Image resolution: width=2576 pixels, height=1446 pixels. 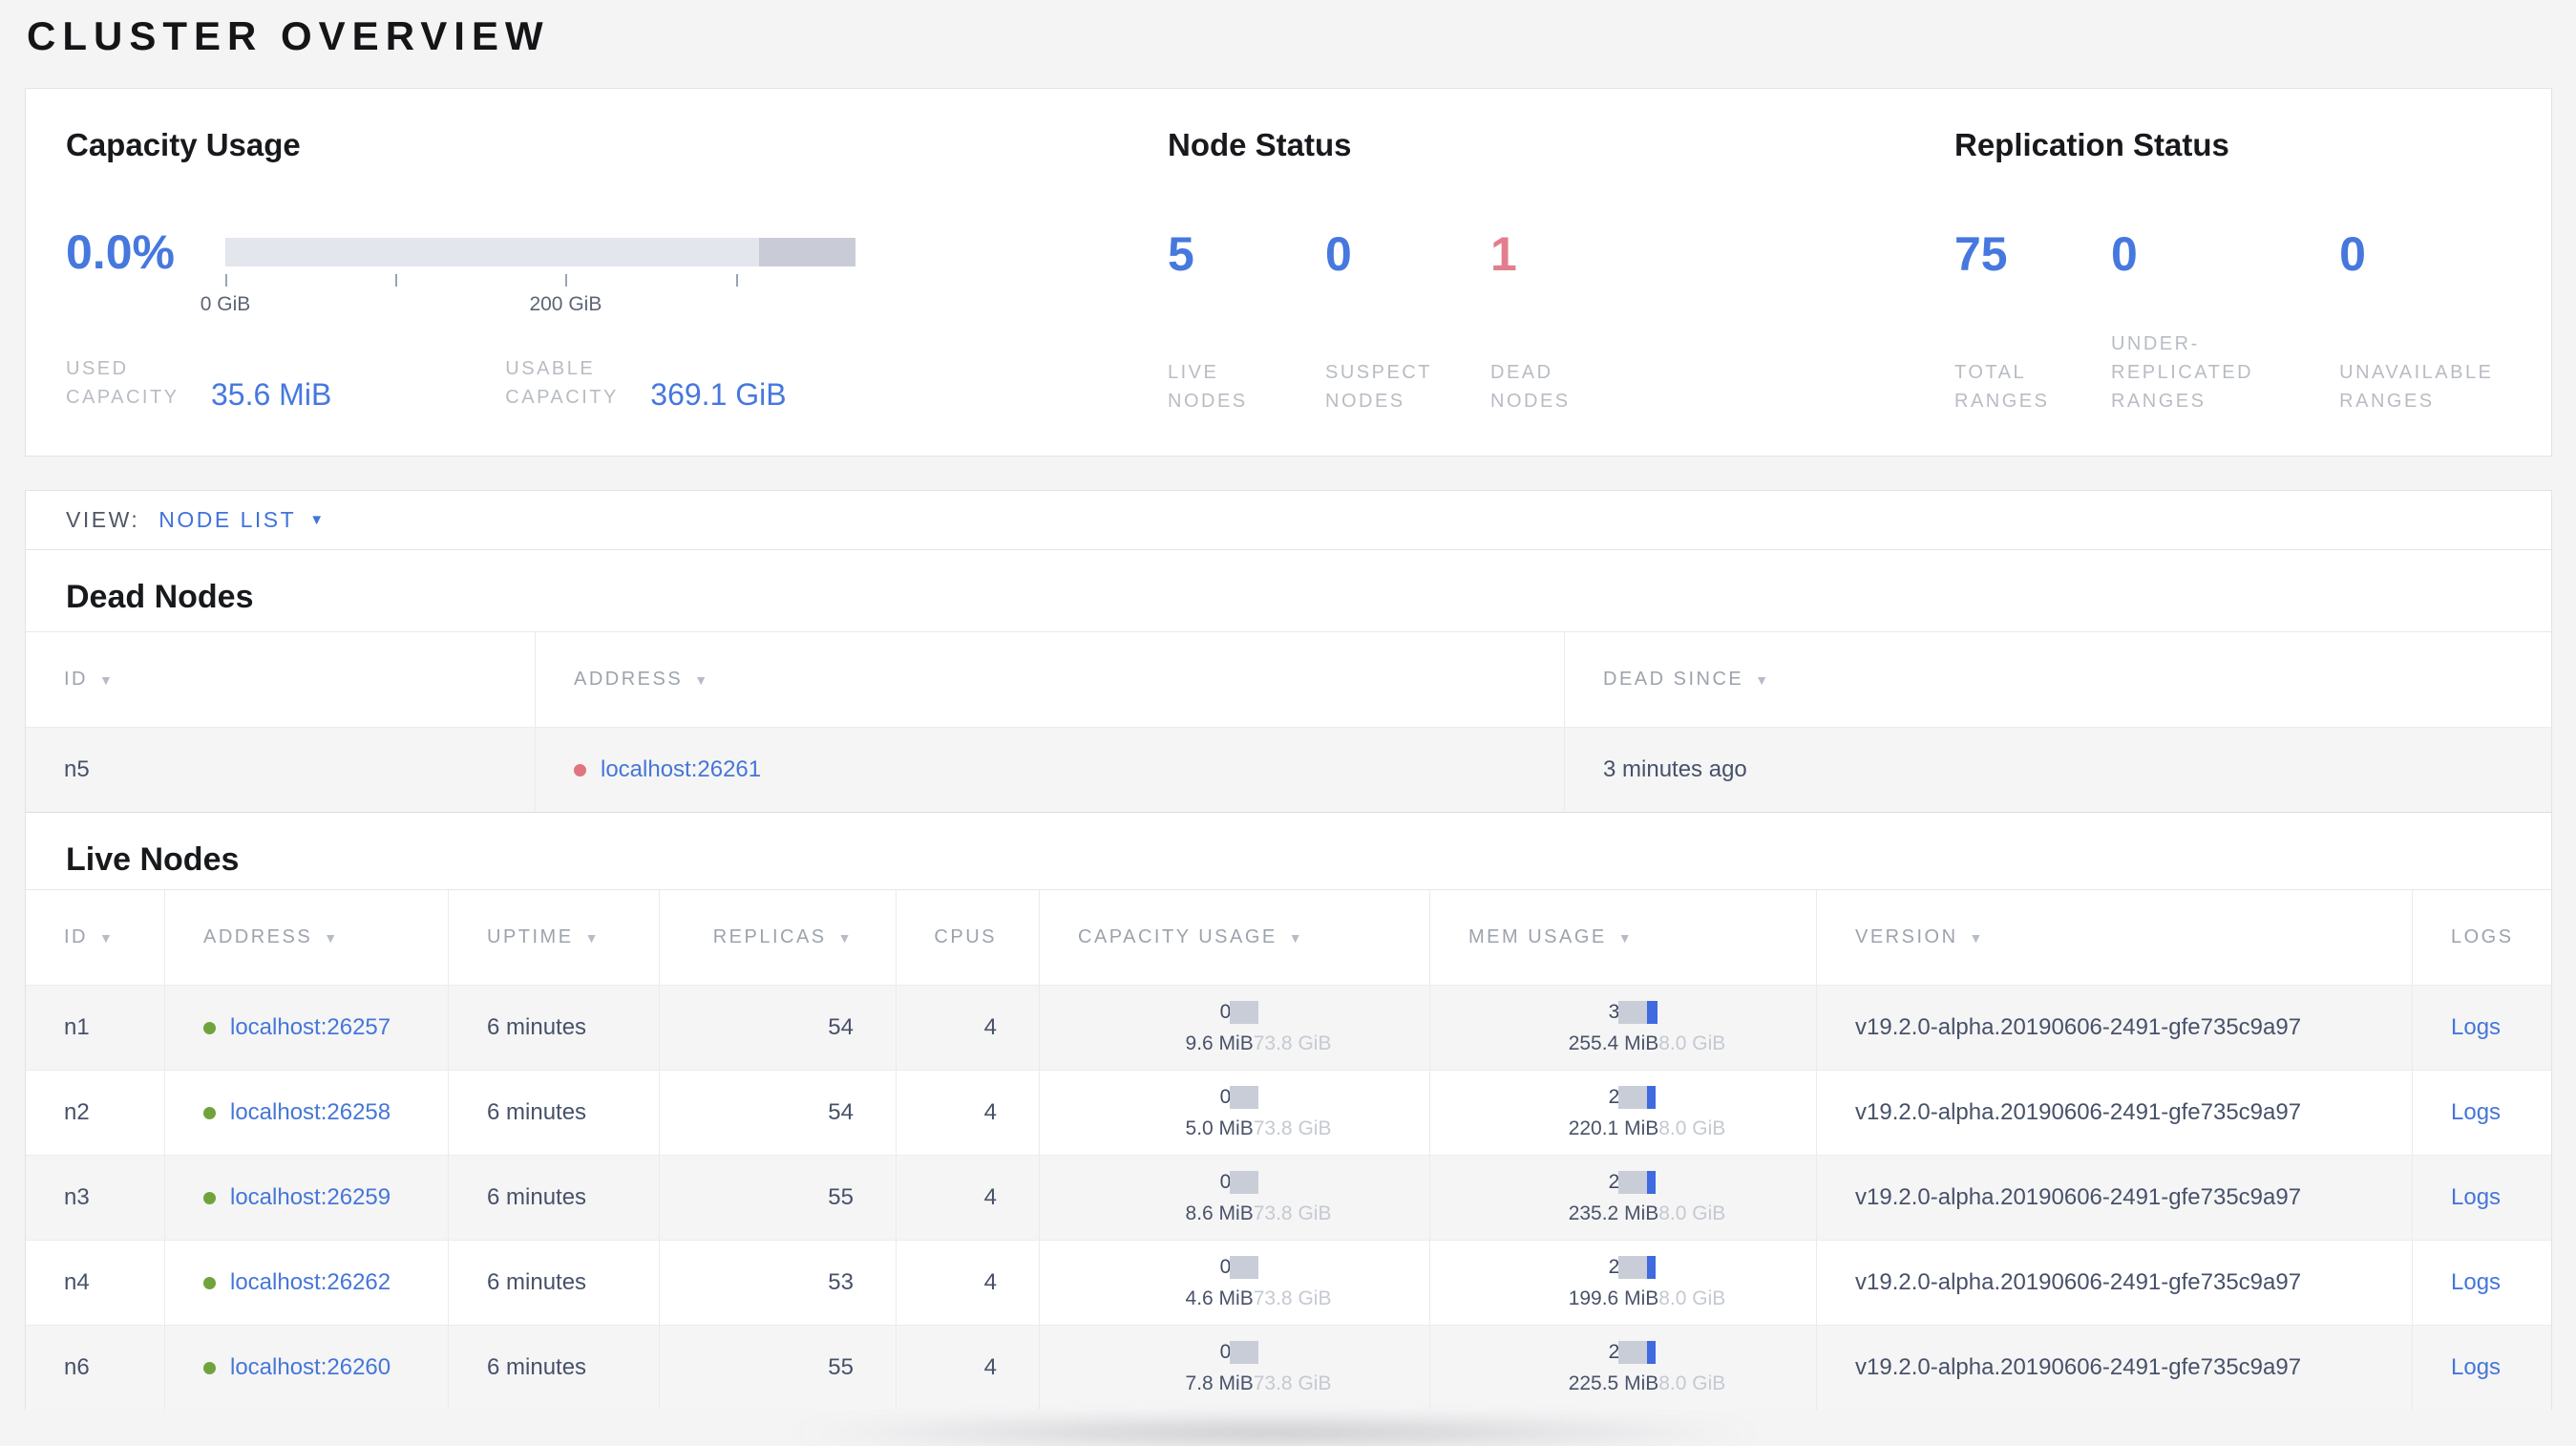 What do you see at coordinates (1235, 937) in the screenshot?
I see `column-header-capacity-usage: CAPACITY USAGE ▼` at bounding box center [1235, 937].